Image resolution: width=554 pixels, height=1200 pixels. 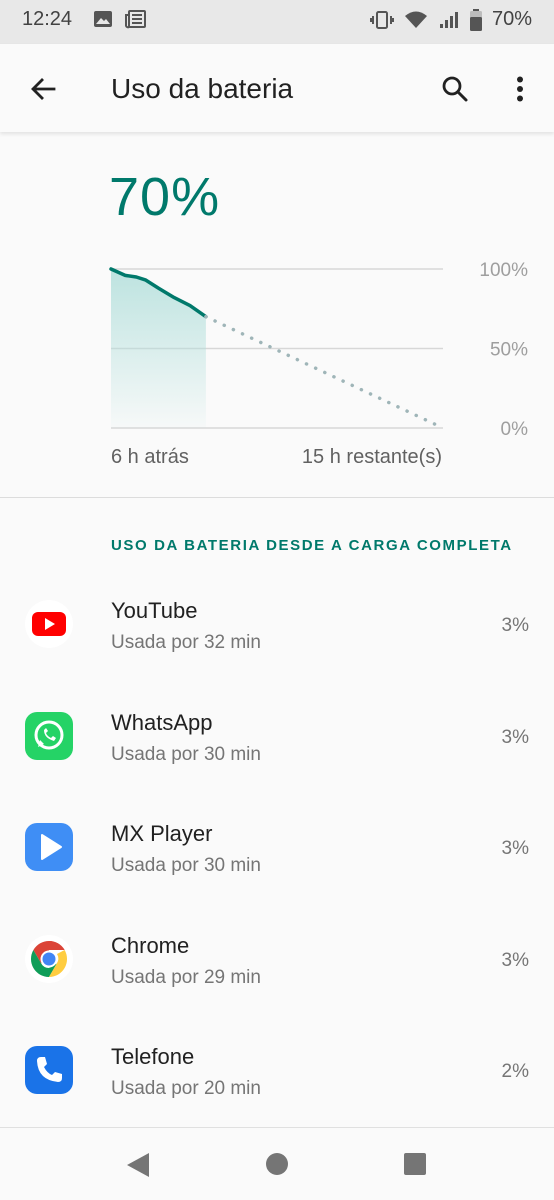 I want to click on status-right-icons: 70%, so click(x=450, y=19).